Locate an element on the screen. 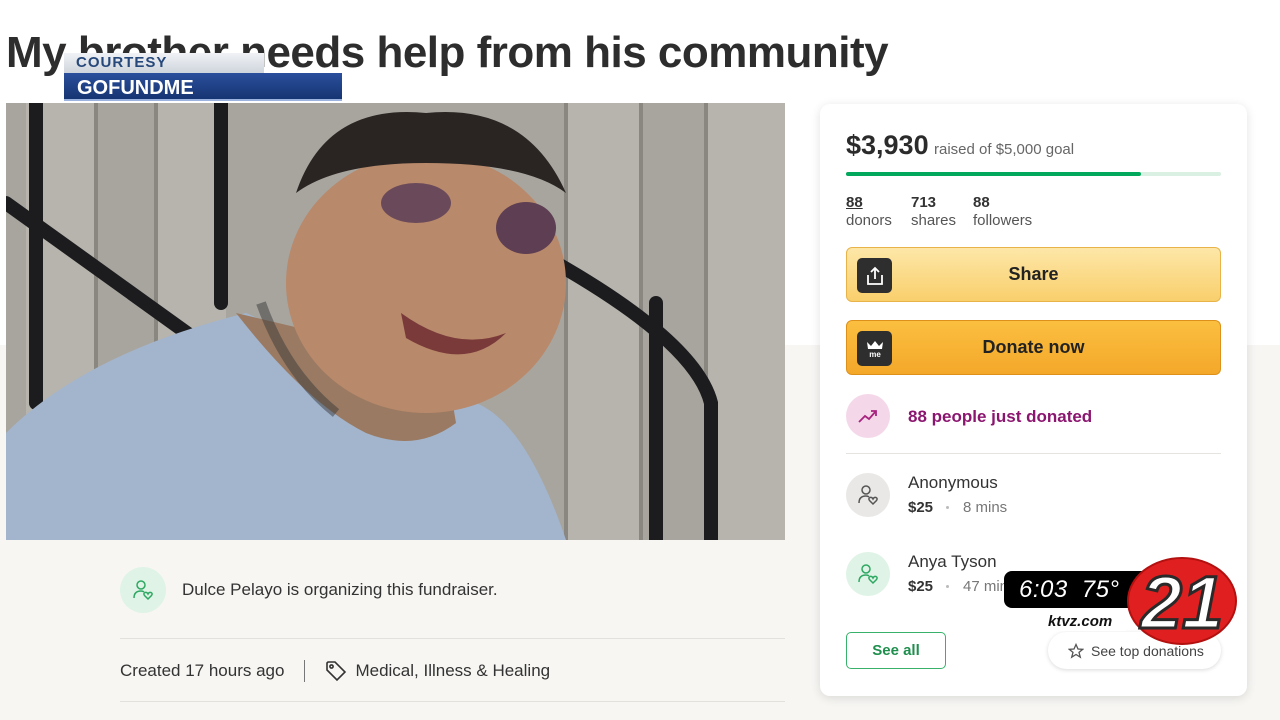 The width and height of the screenshot is (1280, 720). station-website: ktvz.com is located at coordinates (1086, 621).